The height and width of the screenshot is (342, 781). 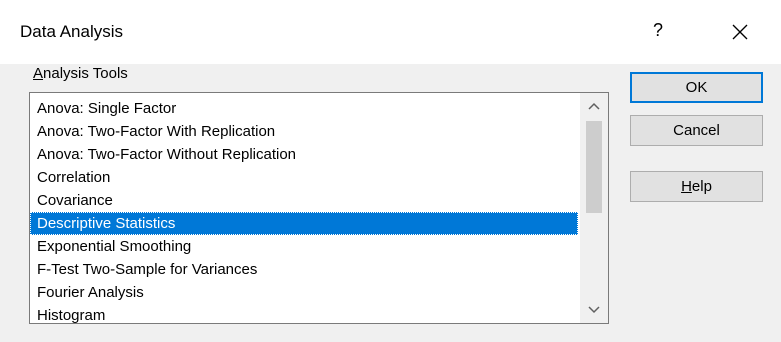 What do you see at coordinates (304, 200) in the screenshot?
I see `list-item: Covariance` at bounding box center [304, 200].